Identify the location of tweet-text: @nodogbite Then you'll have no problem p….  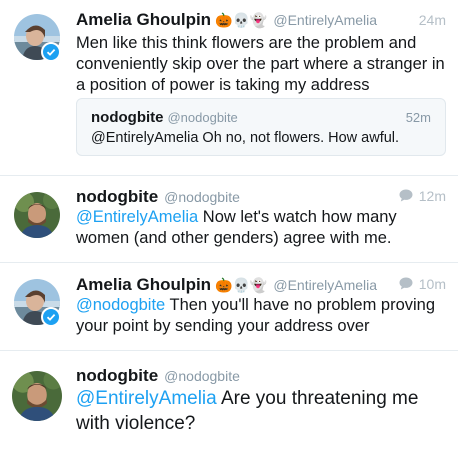
(261, 316).